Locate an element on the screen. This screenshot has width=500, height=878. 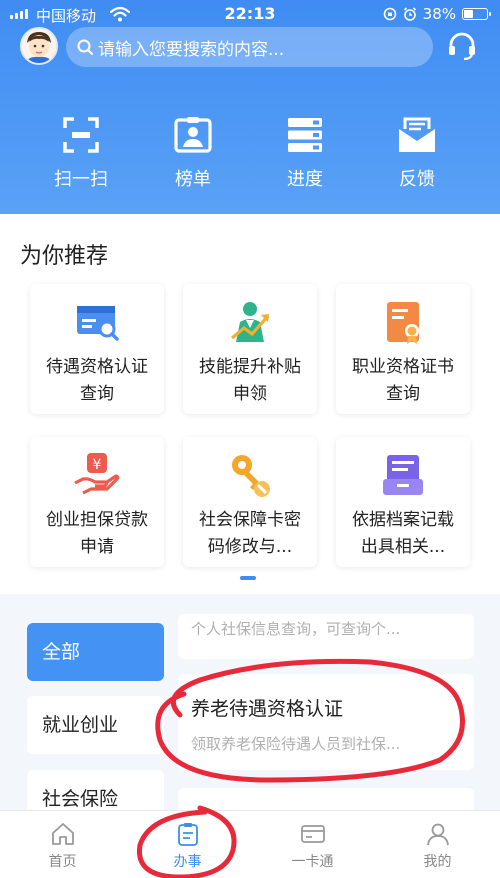
alarm-icon is located at coordinates (409, 14).